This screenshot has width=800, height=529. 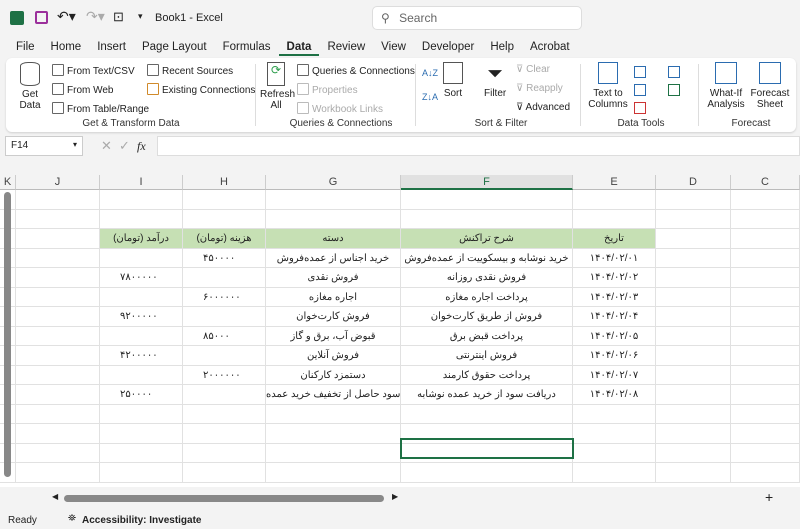 What do you see at coordinates (769, 497) in the screenshot?
I see `add-sheet-icon: +` at bounding box center [769, 497].